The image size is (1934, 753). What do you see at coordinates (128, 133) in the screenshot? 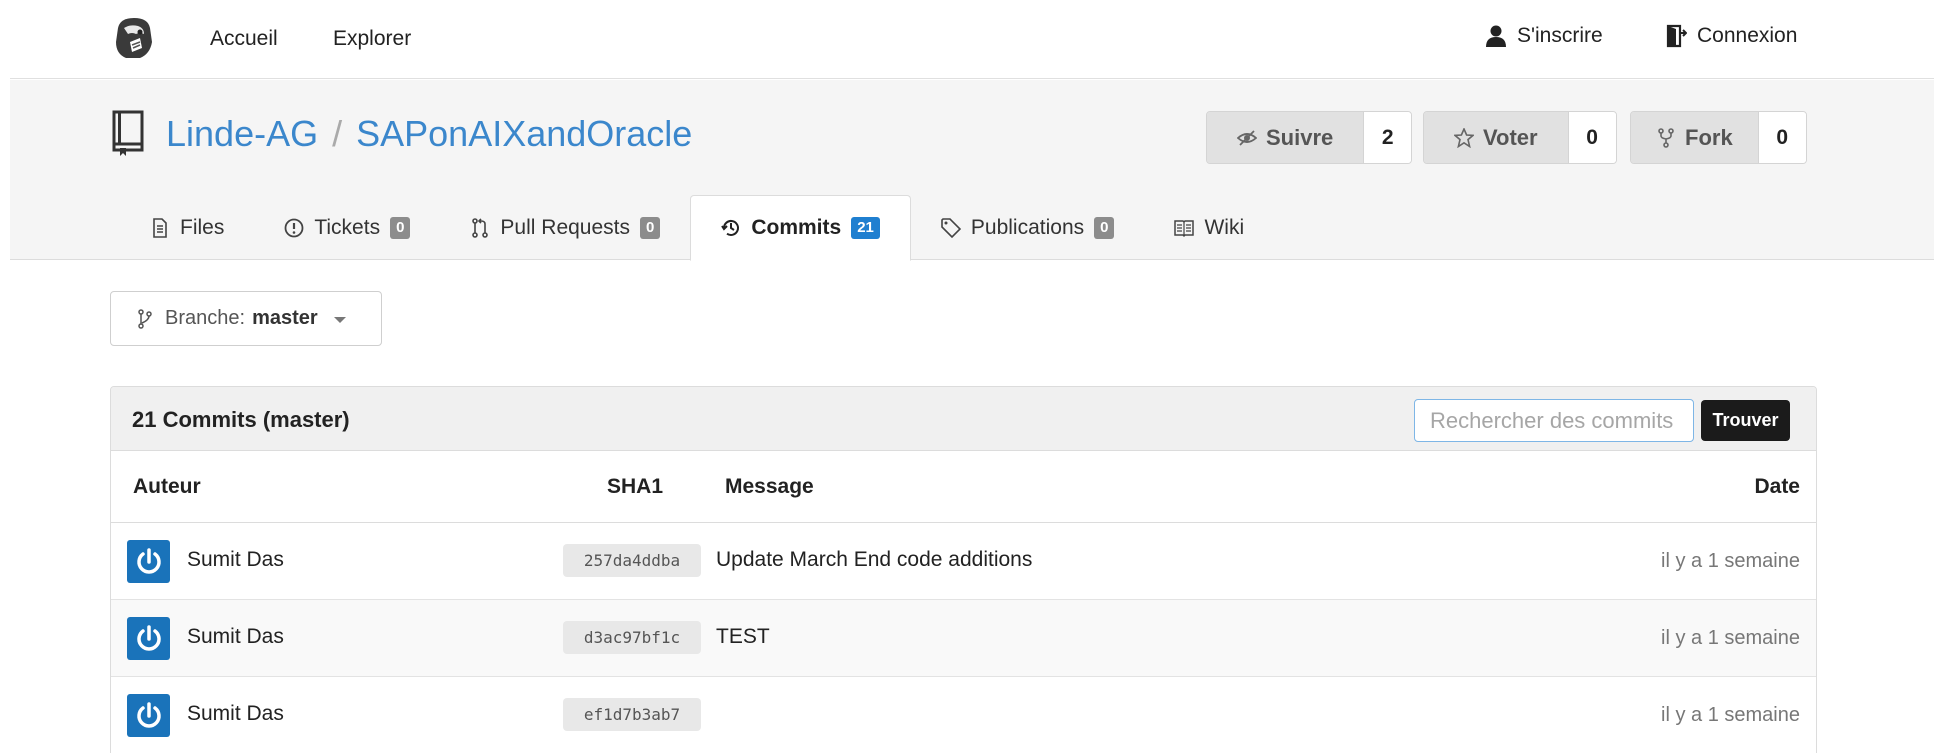
I see `repo-book-icon` at bounding box center [128, 133].